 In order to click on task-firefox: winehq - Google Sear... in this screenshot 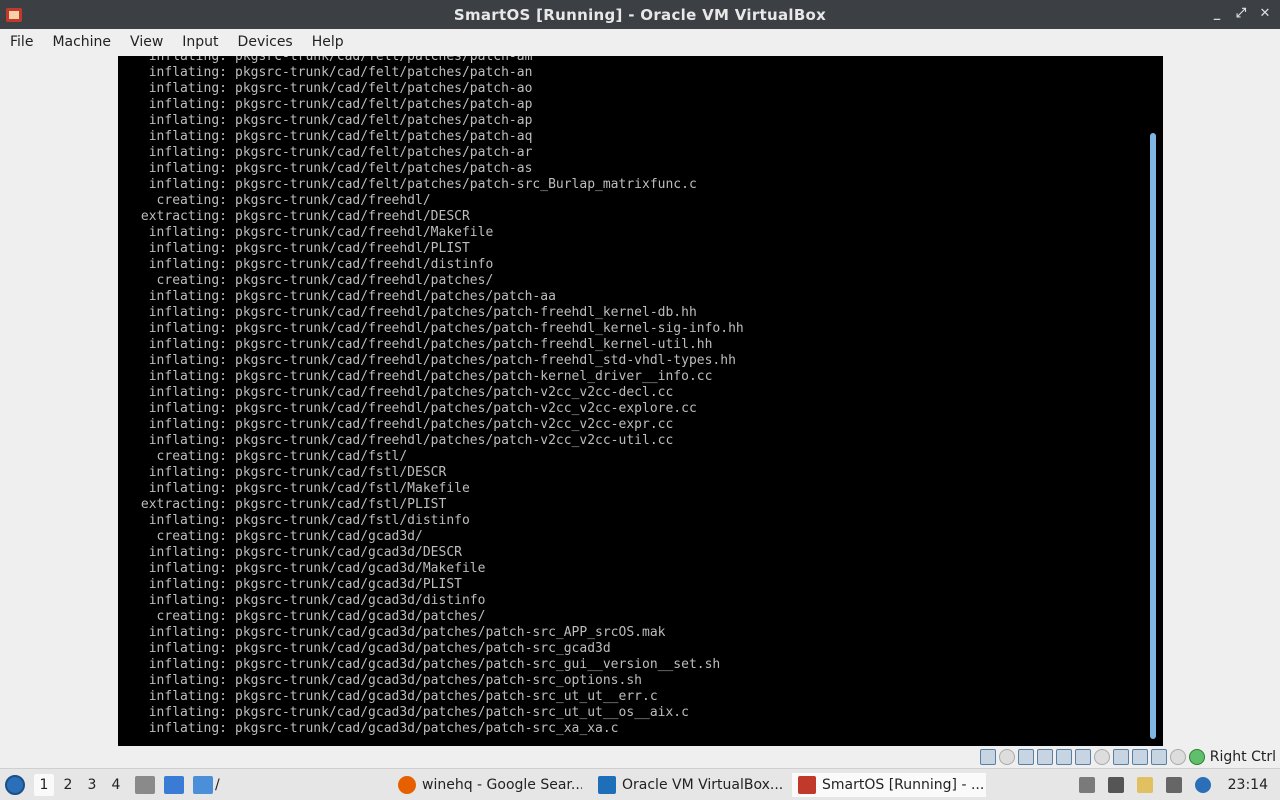, I will do `click(487, 785)`.